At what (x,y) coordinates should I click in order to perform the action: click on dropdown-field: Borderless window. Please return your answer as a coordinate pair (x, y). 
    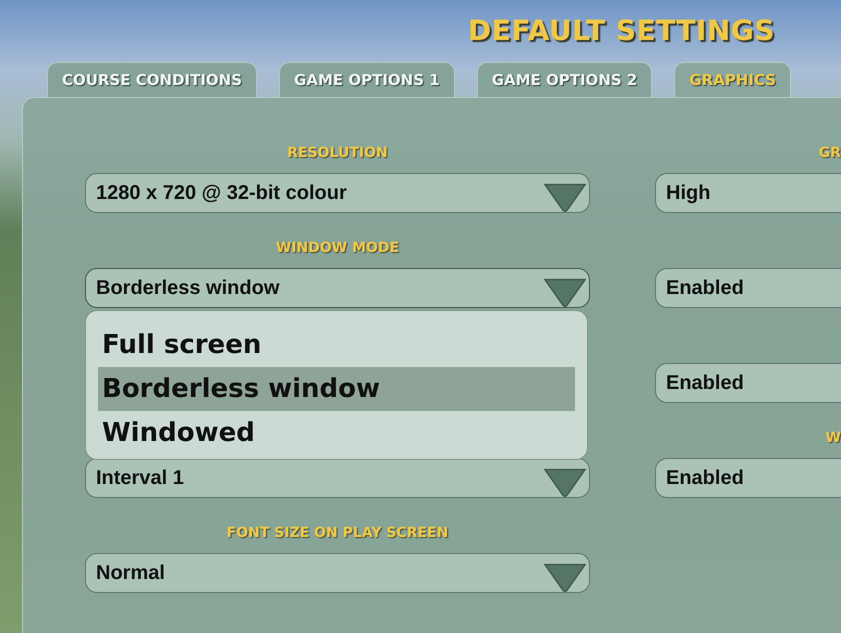
    Looking at the image, I should click on (337, 288).